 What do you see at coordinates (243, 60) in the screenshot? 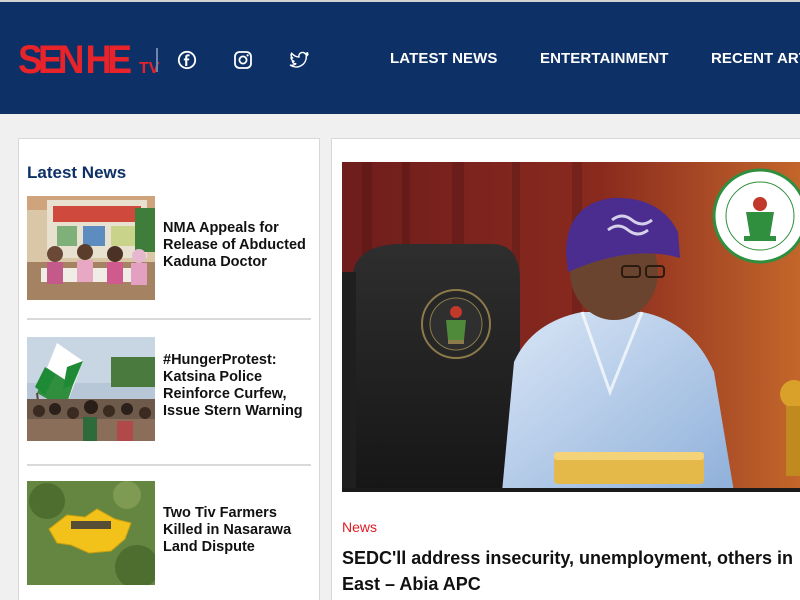
I see `instagram-icon` at bounding box center [243, 60].